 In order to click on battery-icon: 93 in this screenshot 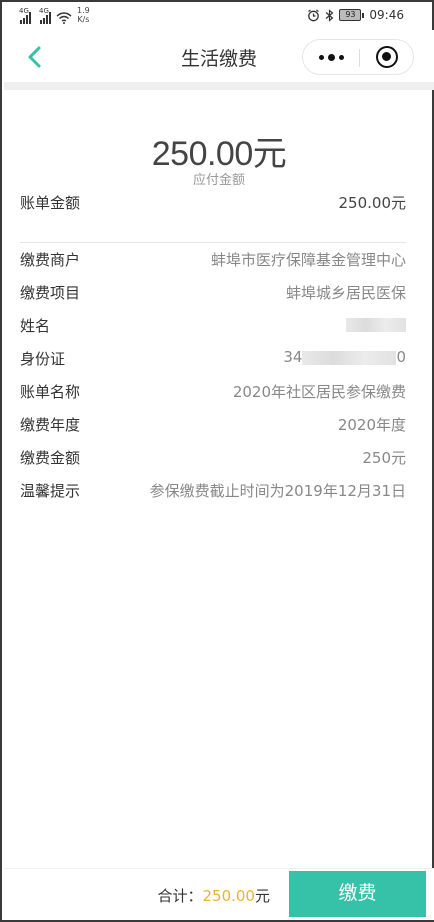, I will do `click(352, 15)`.